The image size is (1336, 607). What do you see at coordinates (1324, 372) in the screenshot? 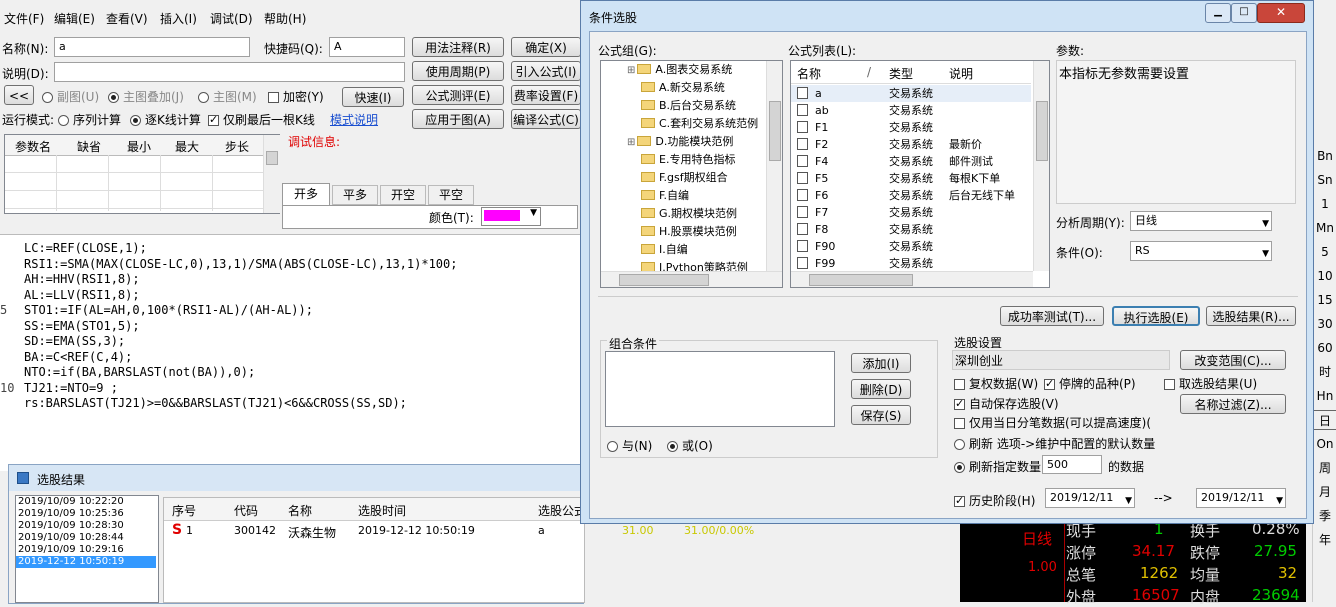
I see `period-tool-9: 时` at bounding box center [1324, 372].